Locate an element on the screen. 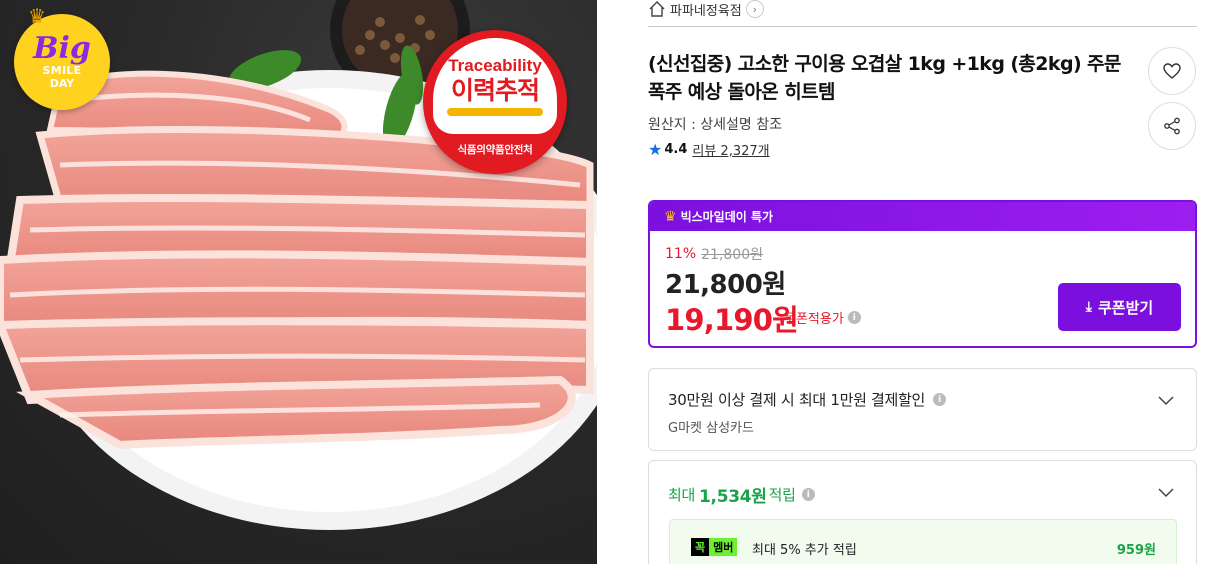 This screenshot has height=564, width=1209. card-discount-main: 30만원 이상 결제 시 최대 1만원 결제할인 i is located at coordinates (807, 399).